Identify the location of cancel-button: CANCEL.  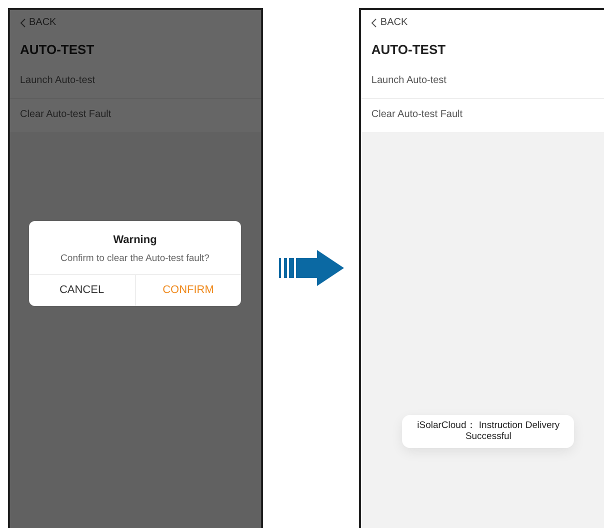
(81, 290).